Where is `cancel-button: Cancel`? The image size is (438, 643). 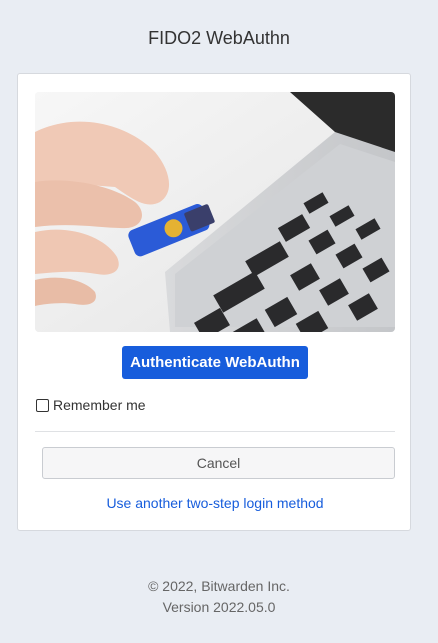 cancel-button: Cancel is located at coordinates (218, 463).